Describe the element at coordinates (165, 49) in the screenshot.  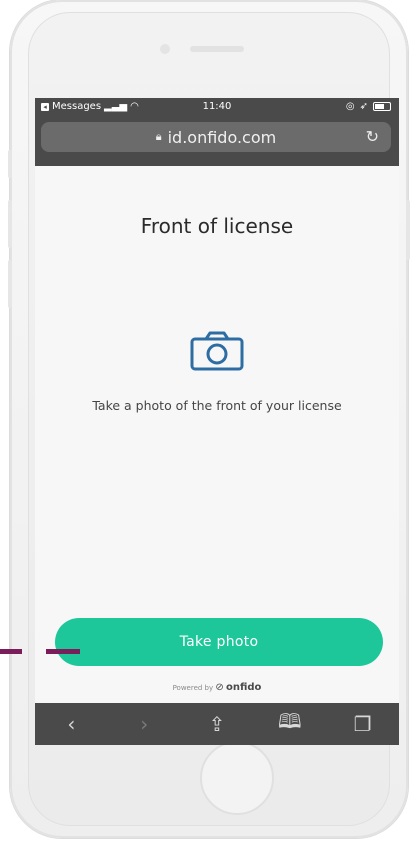
I see `front-camera` at that location.